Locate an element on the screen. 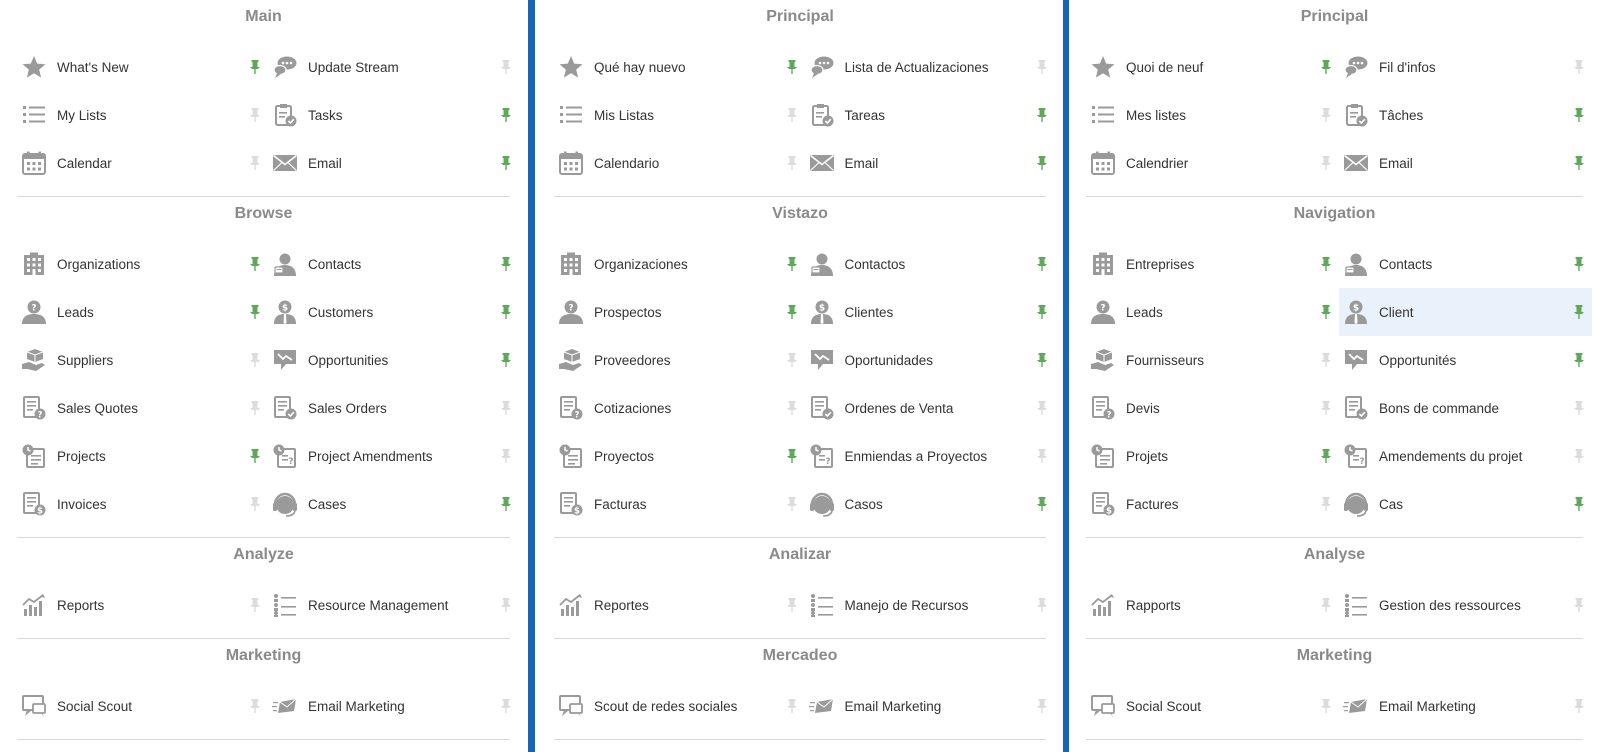 The width and height of the screenshot is (1600, 752). menu-item-projets: Projets is located at coordinates (1212, 456).